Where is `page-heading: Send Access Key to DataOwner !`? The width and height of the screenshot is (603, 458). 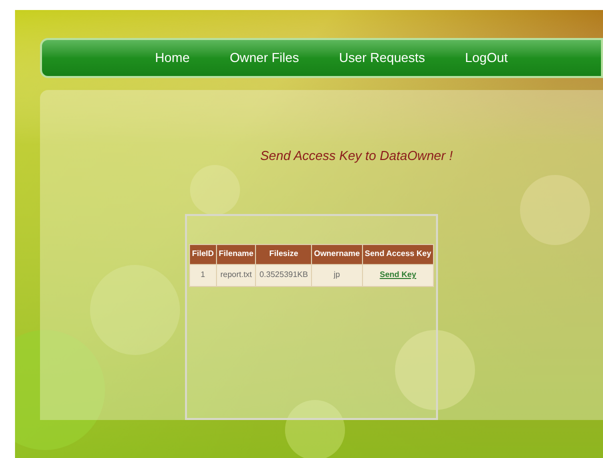 page-heading: Send Access Key to DataOwner ! is located at coordinates (356, 156).